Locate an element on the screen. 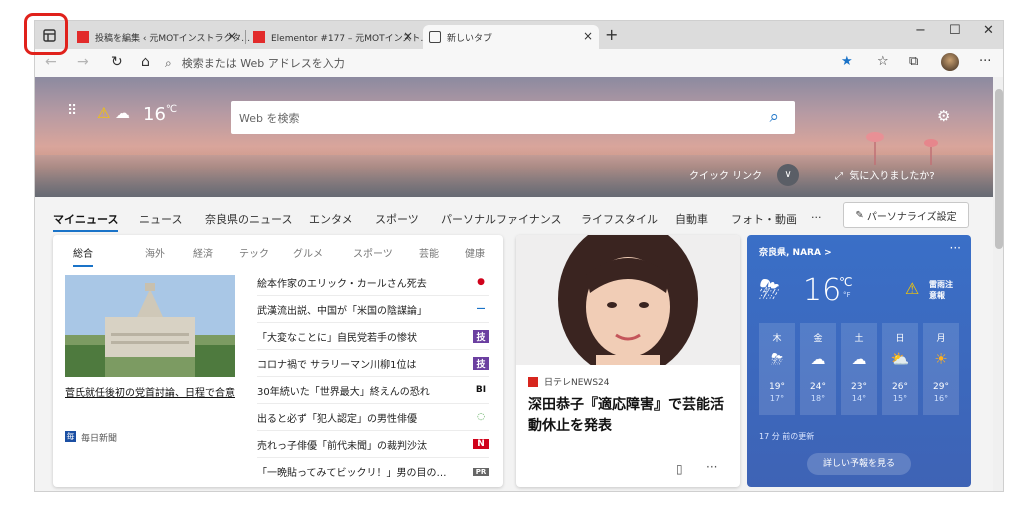  tab-new-tab: 新しいタブ × is located at coordinates (511, 37).